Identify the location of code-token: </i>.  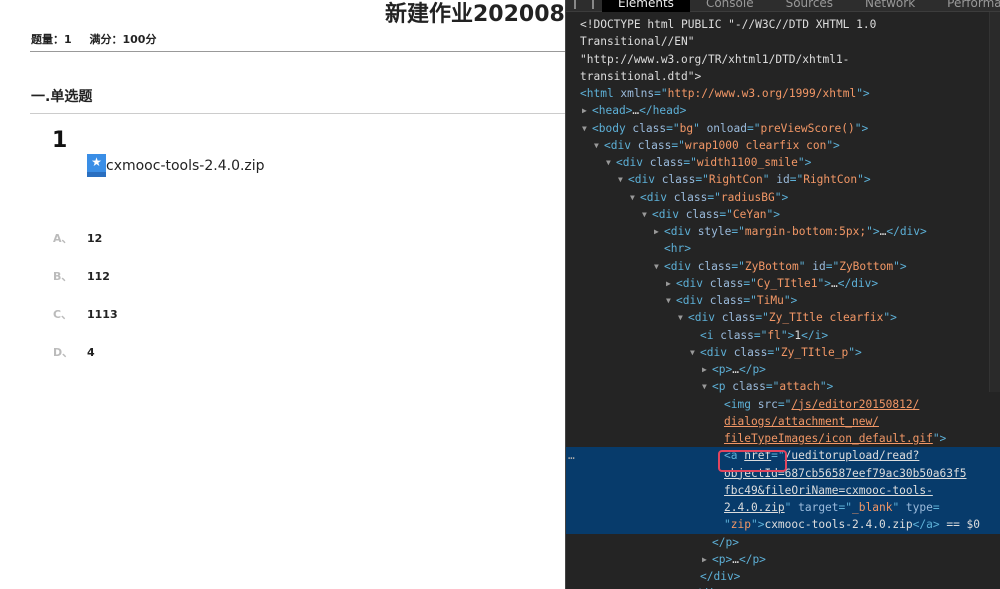
(815, 335).